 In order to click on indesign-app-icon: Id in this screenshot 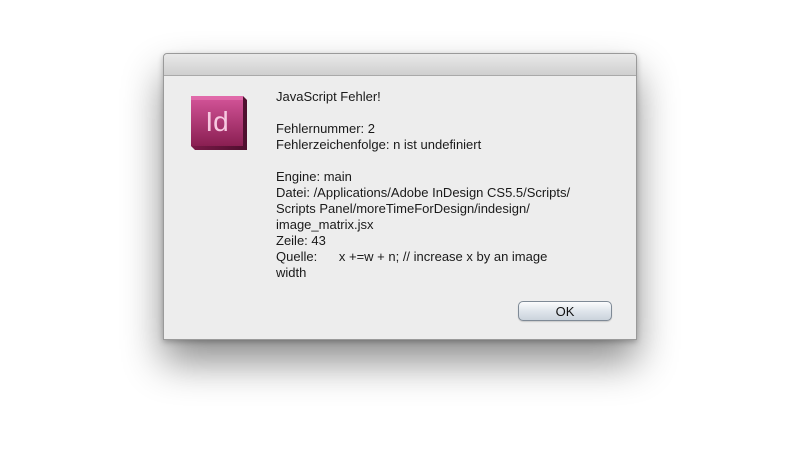, I will do `click(219, 123)`.